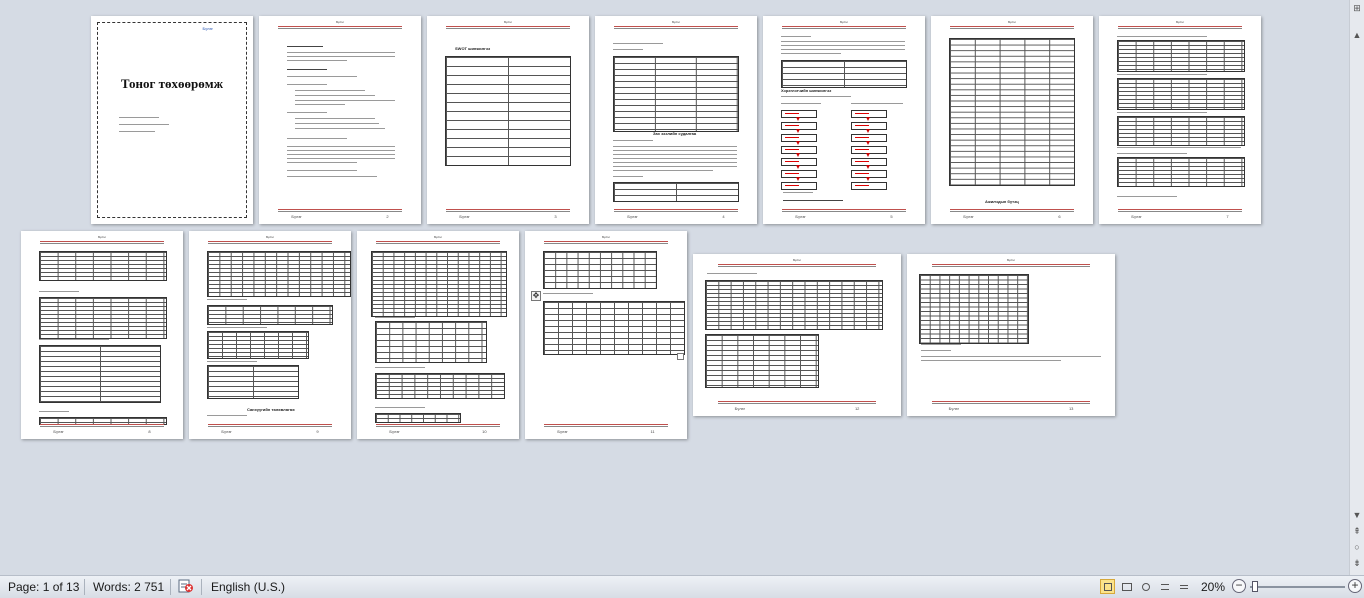 The width and height of the screenshot is (1364, 598). I want to click on page-1-cover: Бүлэг Тоног төхөөрөмж, so click(172, 120).